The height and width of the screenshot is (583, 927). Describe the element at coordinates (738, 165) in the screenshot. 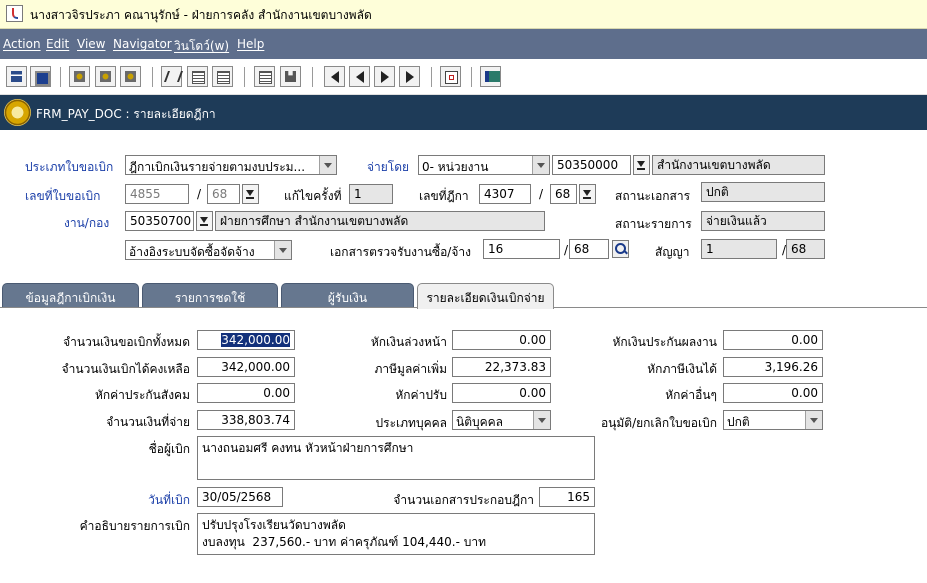

I see `pay-by-name-field: สำนักงานเขตบางพลัด` at that location.